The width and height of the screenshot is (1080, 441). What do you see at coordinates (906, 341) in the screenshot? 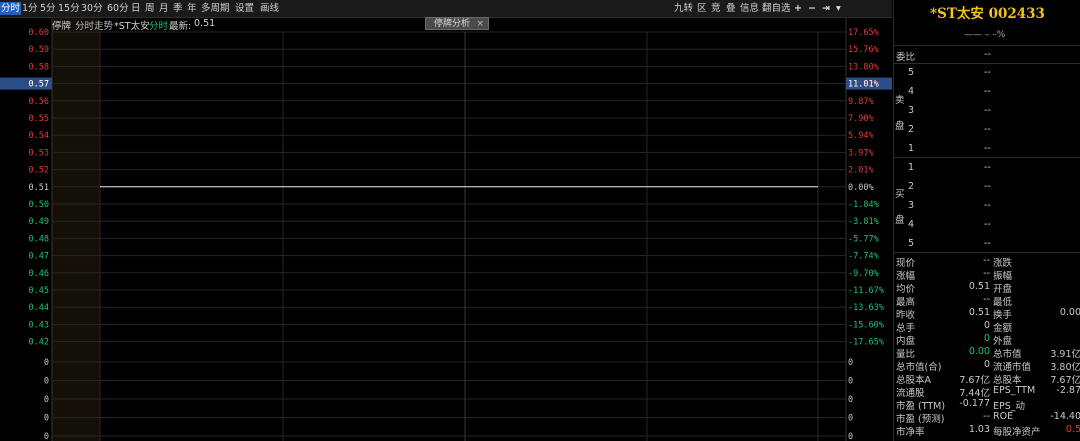
I see `stat-label: 内盘` at bounding box center [906, 341].